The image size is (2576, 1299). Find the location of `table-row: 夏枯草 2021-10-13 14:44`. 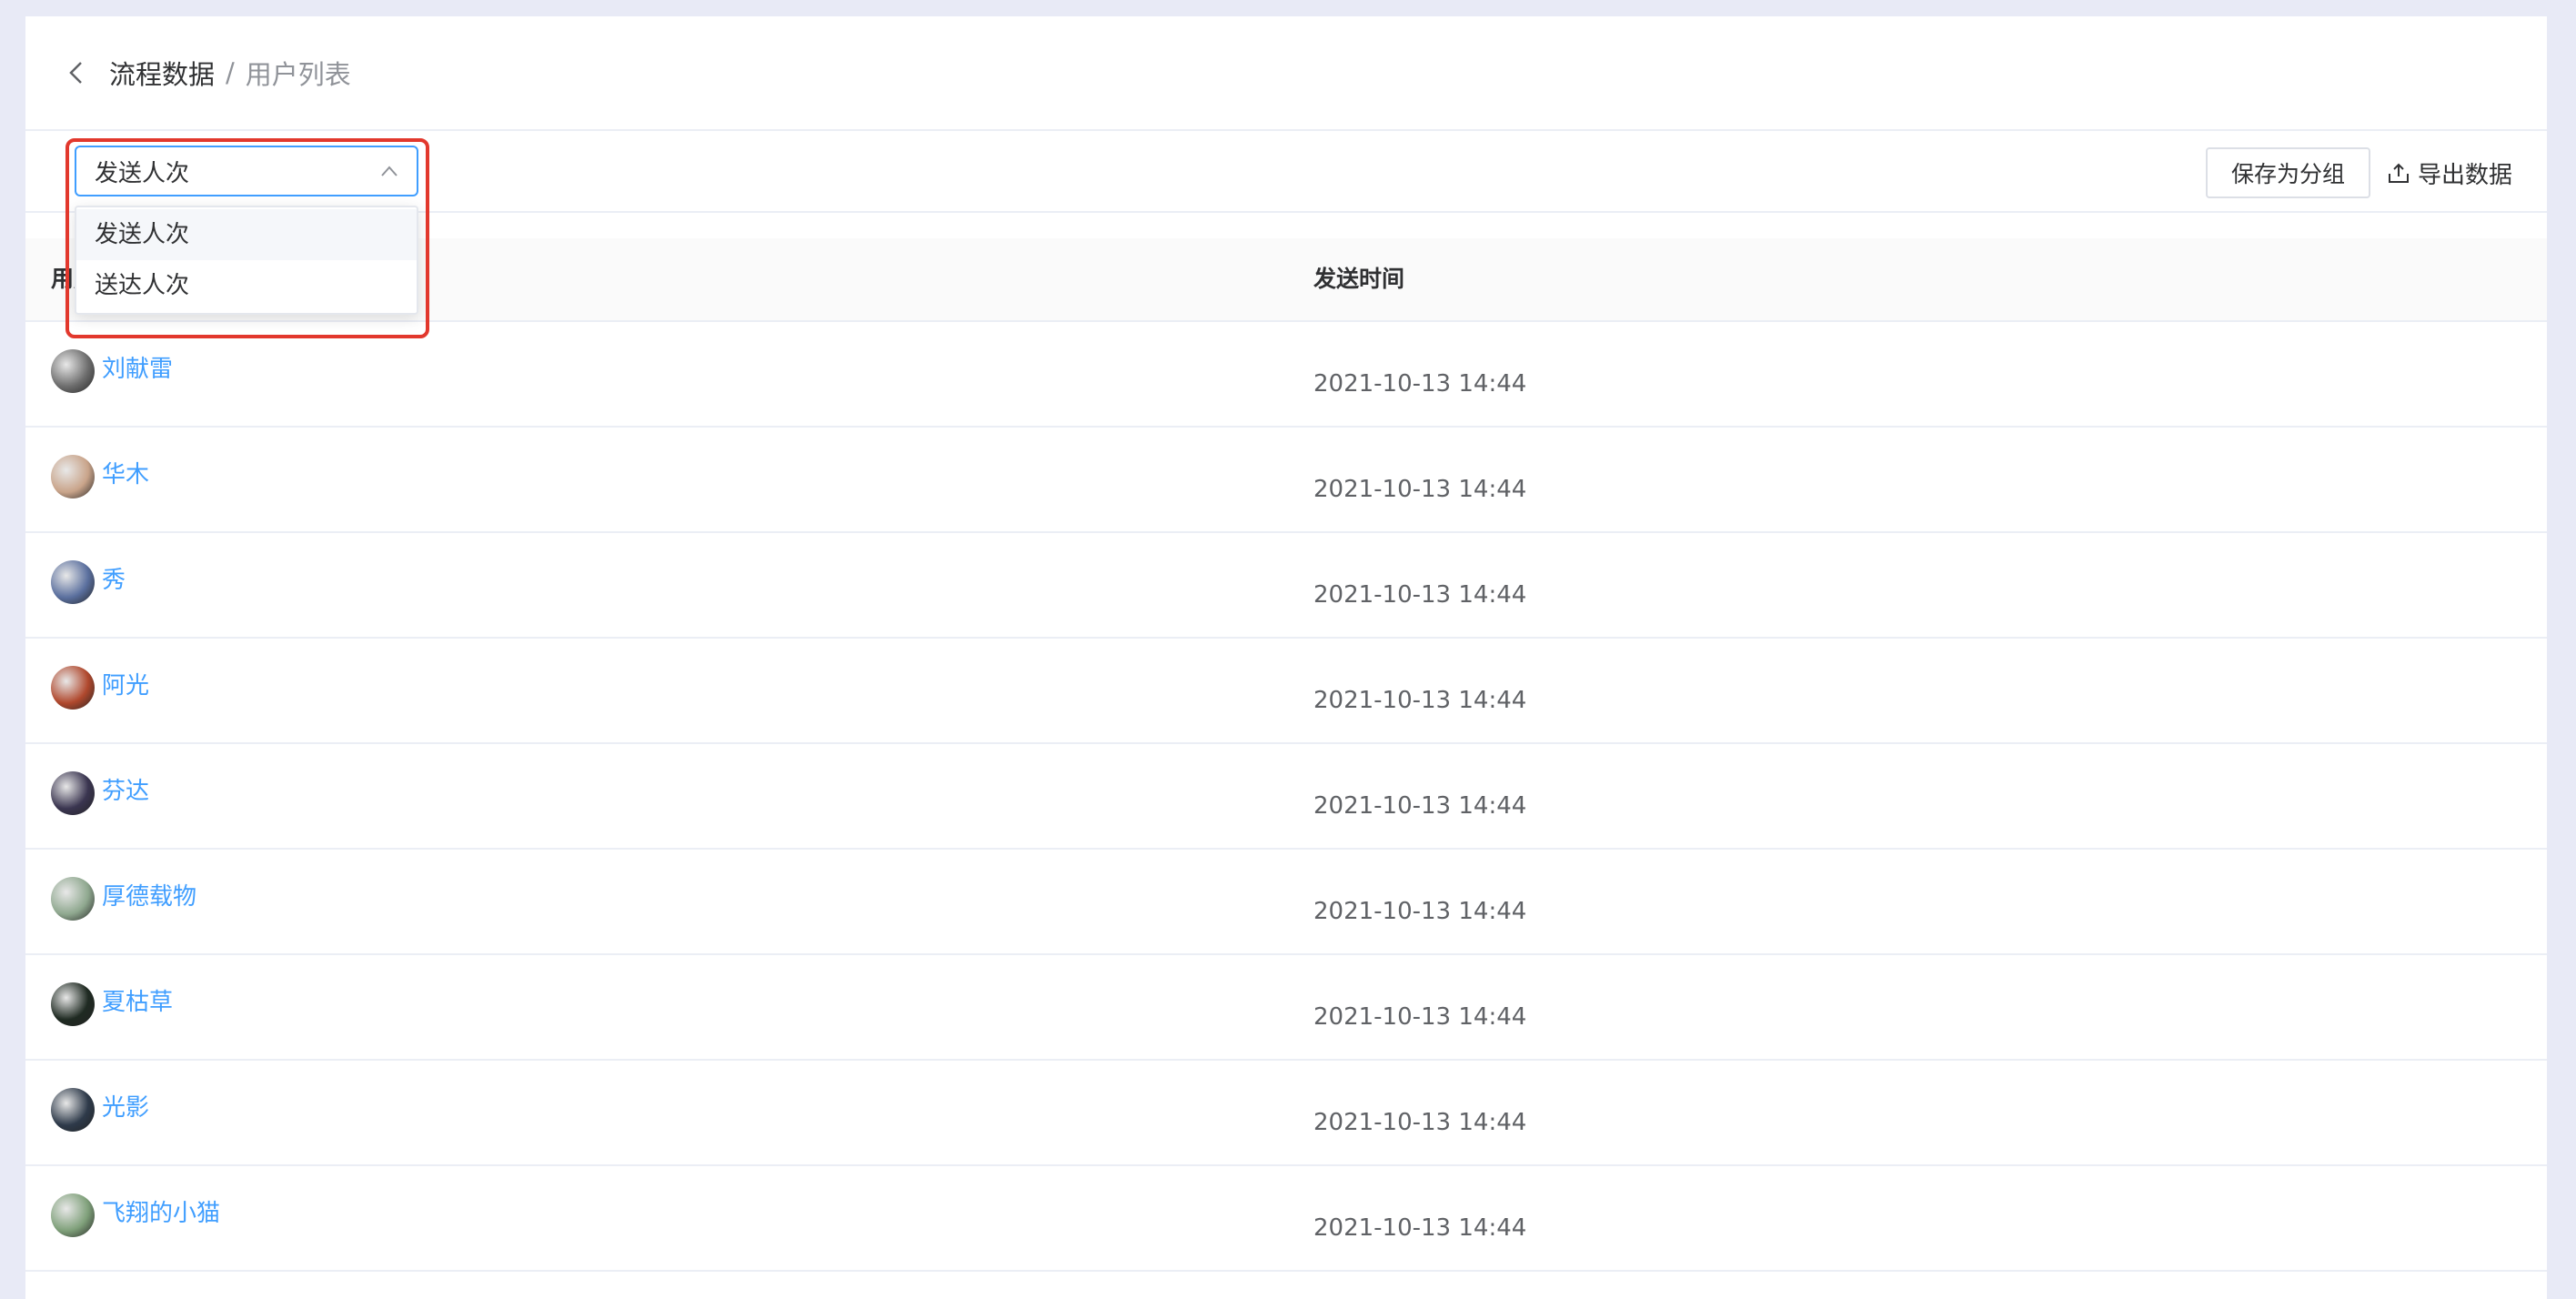

table-row: 夏枯草 2021-10-13 14:44 is located at coordinates (1286, 1008).